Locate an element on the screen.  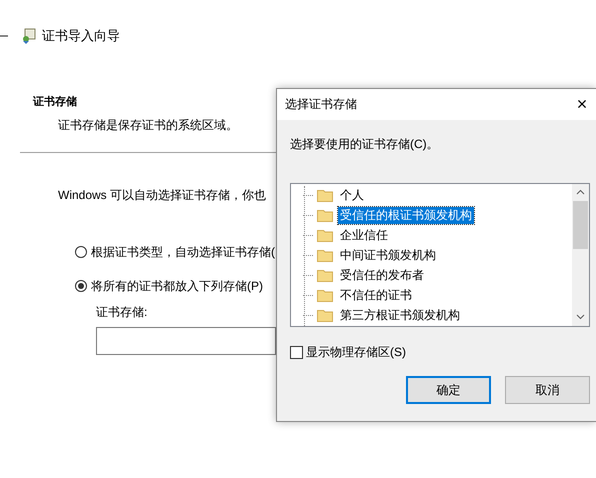
ok-button: 确定 is located at coordinates (448, 390).